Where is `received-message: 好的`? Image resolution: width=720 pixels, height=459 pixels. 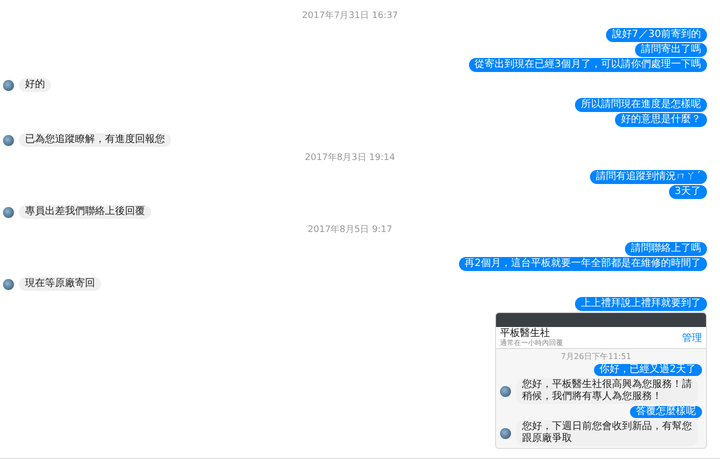 received-message: 好的 is located at coordinates (35, 85).